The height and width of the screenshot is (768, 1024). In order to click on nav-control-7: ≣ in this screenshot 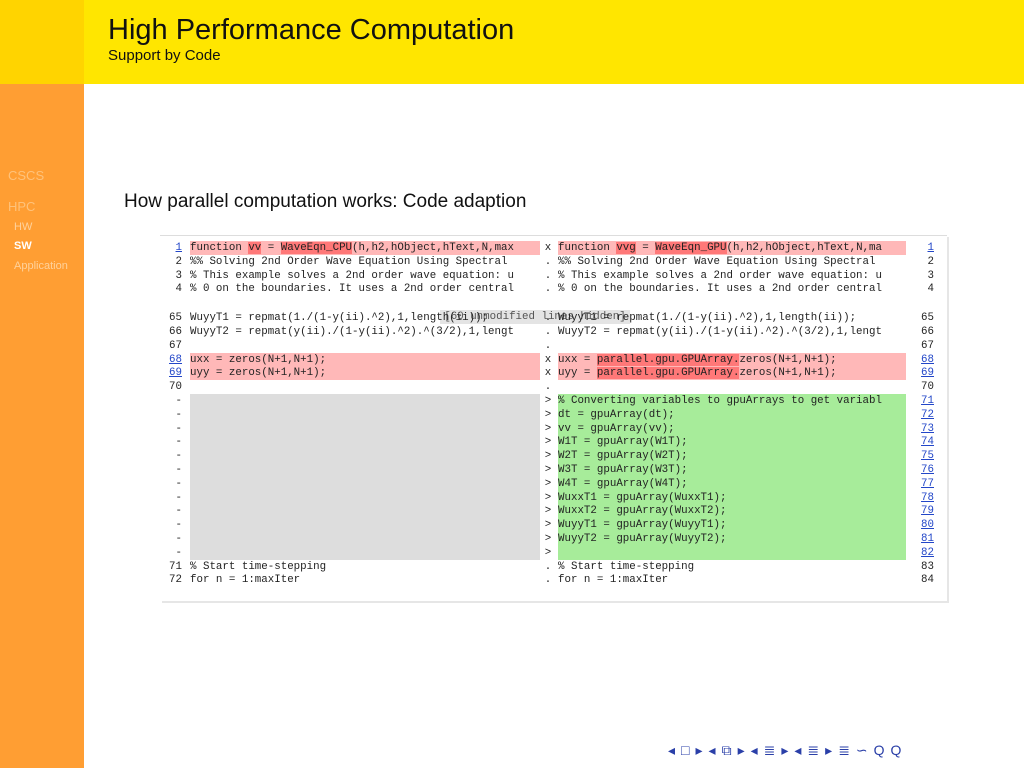, I will do `click(770, 750)`.